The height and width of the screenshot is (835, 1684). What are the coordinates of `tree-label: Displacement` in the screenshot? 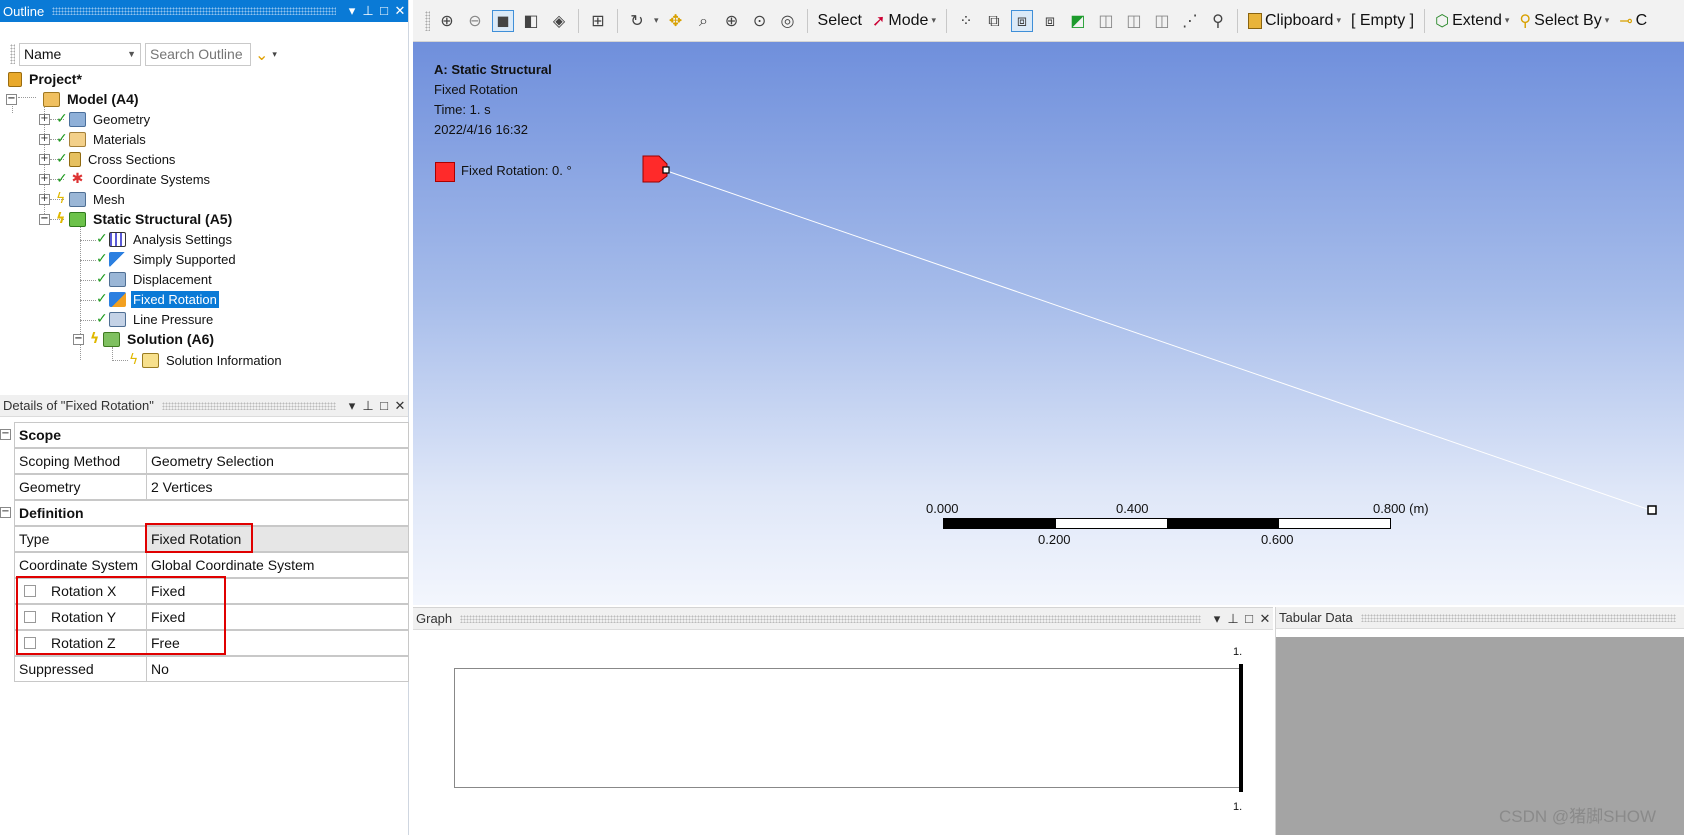 It's located at (172, 279).